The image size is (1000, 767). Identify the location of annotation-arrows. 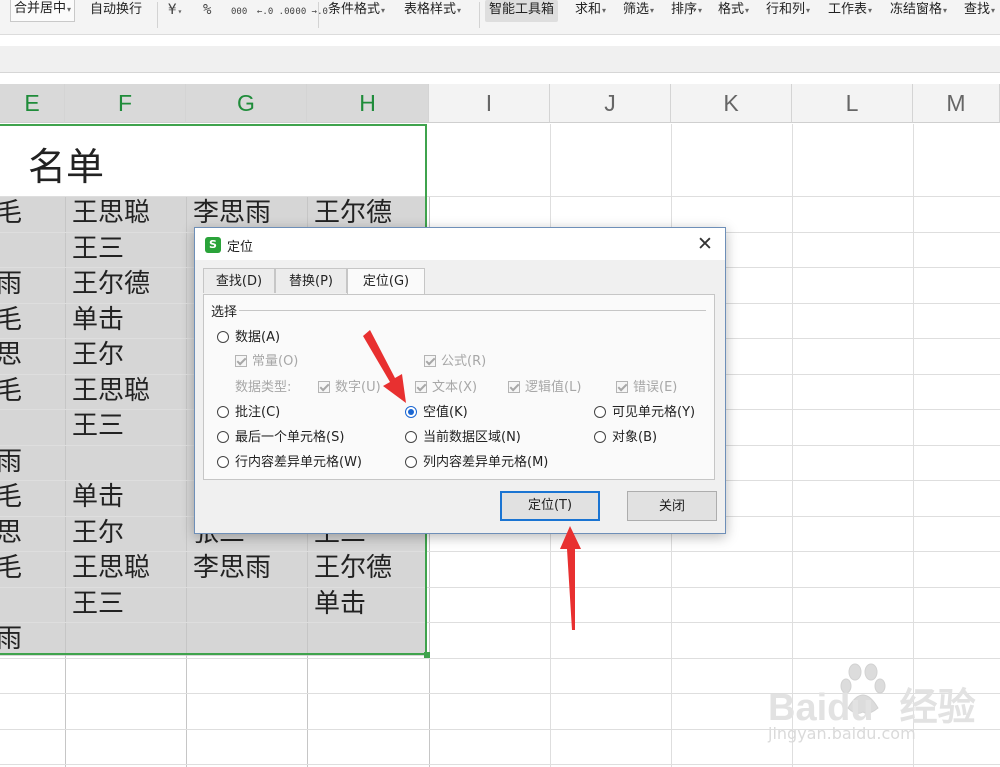
(472, 480).